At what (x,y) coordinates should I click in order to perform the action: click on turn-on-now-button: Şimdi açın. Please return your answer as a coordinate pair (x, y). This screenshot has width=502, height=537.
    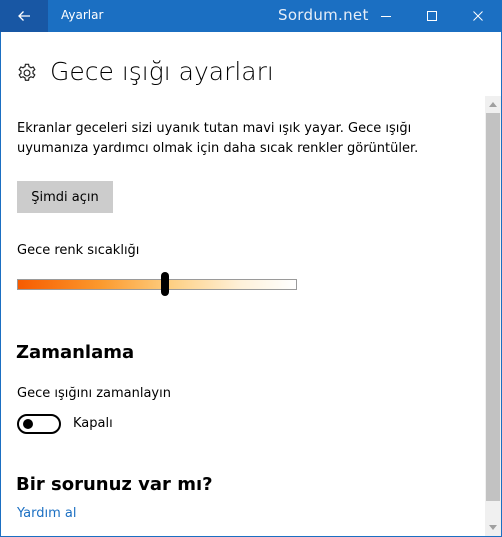
    Looking at the image, I should click on (65, 197).